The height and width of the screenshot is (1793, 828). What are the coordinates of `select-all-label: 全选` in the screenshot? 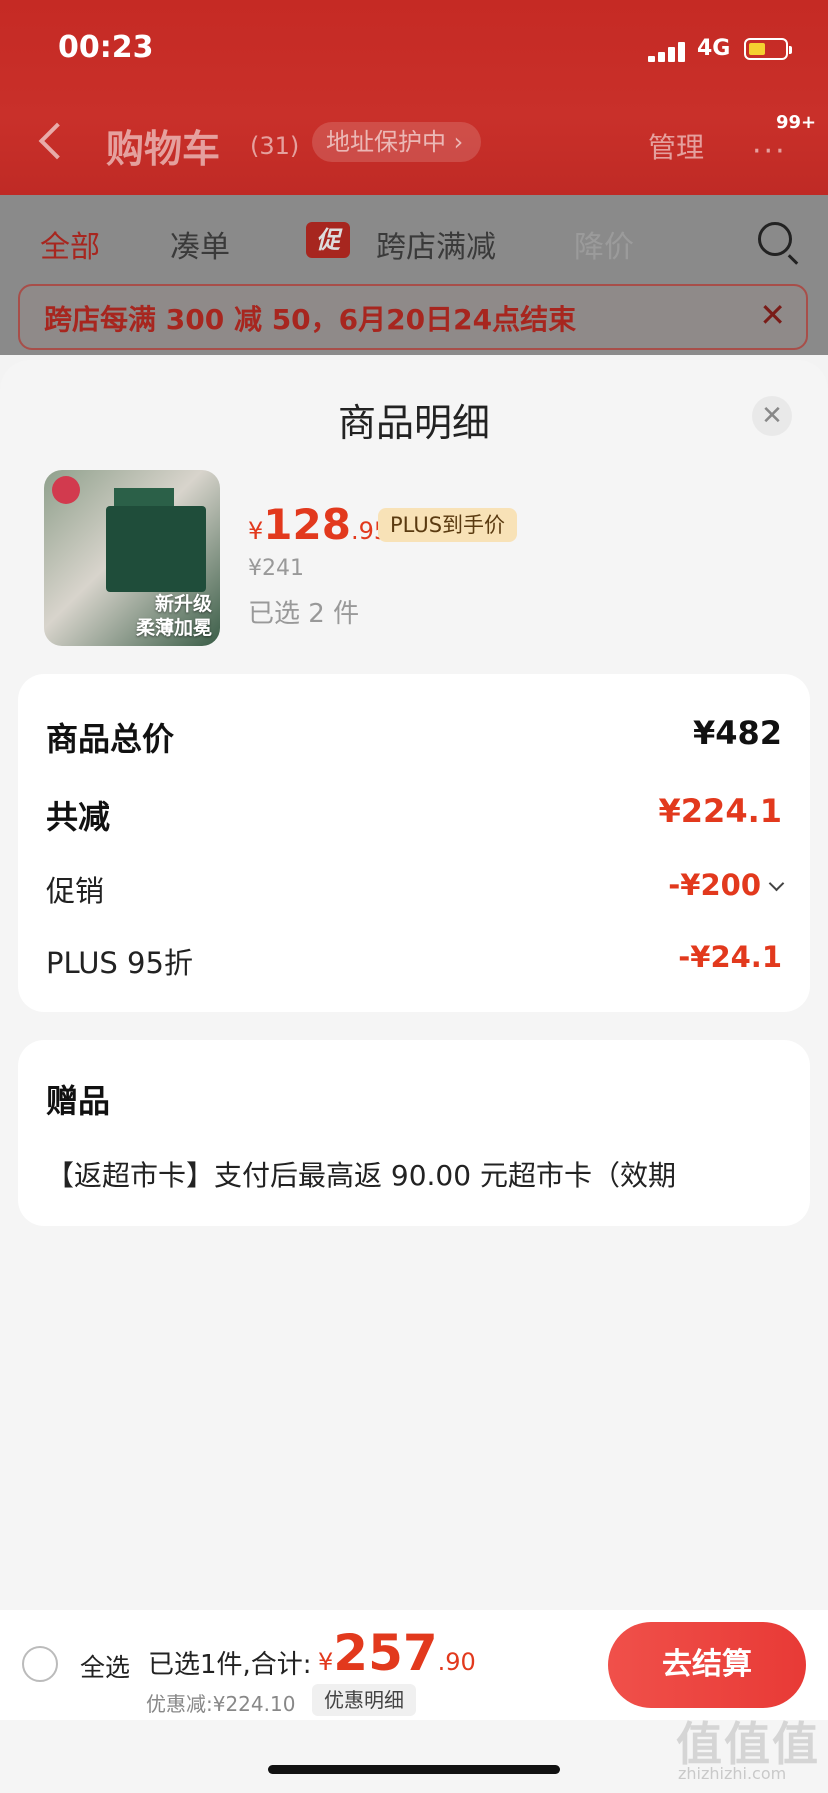 It's located at (105, 1666).